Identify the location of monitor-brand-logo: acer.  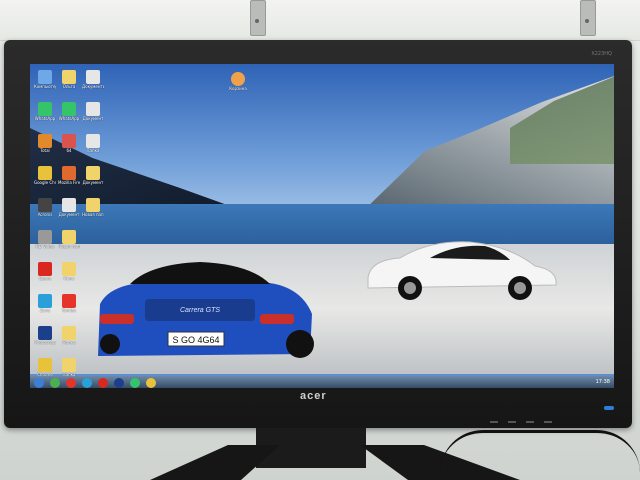
(313, 396).